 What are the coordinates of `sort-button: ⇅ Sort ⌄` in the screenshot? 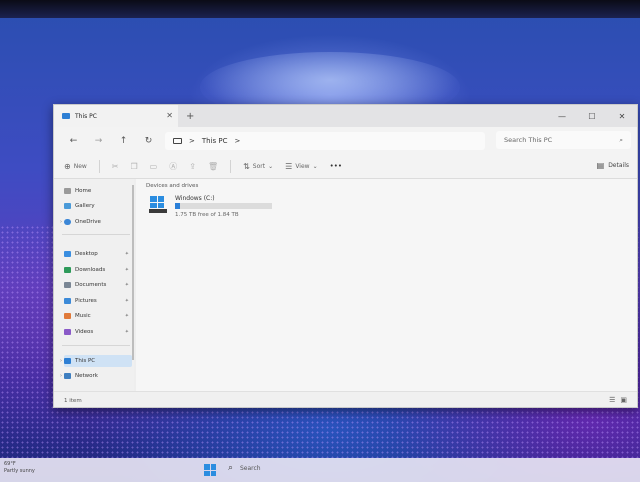 It's located at (258, 166).